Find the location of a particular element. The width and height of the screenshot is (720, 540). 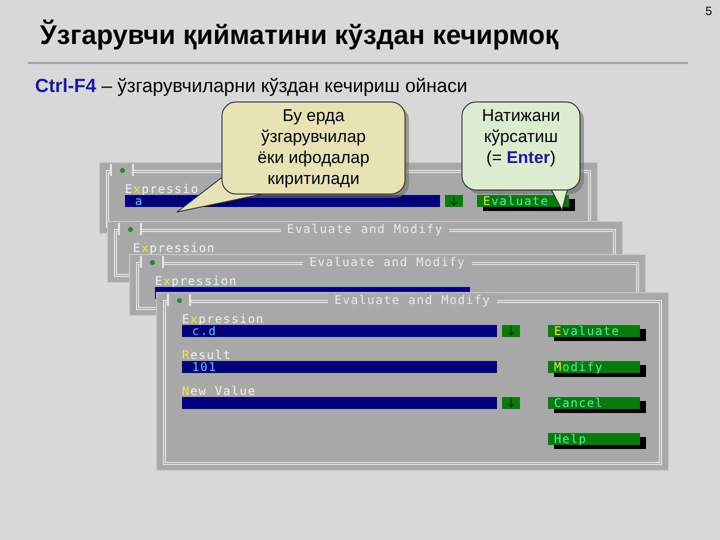

field-label: Result is located at coordinates (207, 355).